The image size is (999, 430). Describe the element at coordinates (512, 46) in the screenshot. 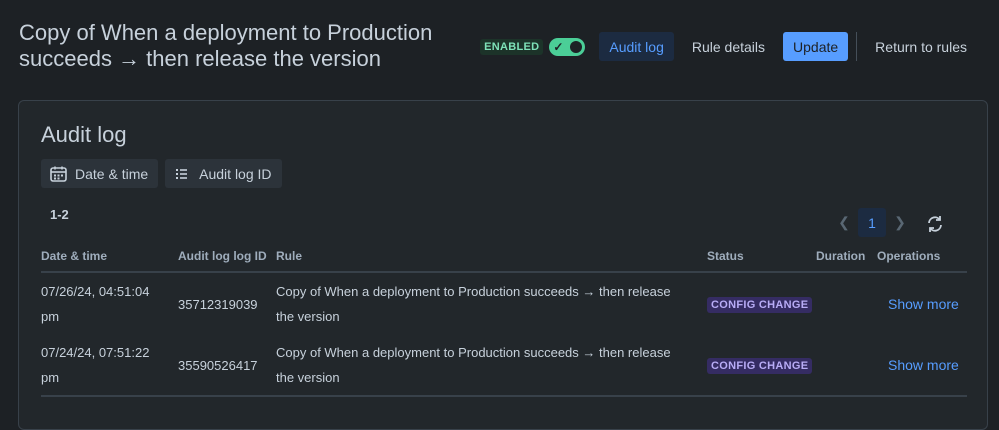

I see `enabled-badge: ENABLED` at that location.